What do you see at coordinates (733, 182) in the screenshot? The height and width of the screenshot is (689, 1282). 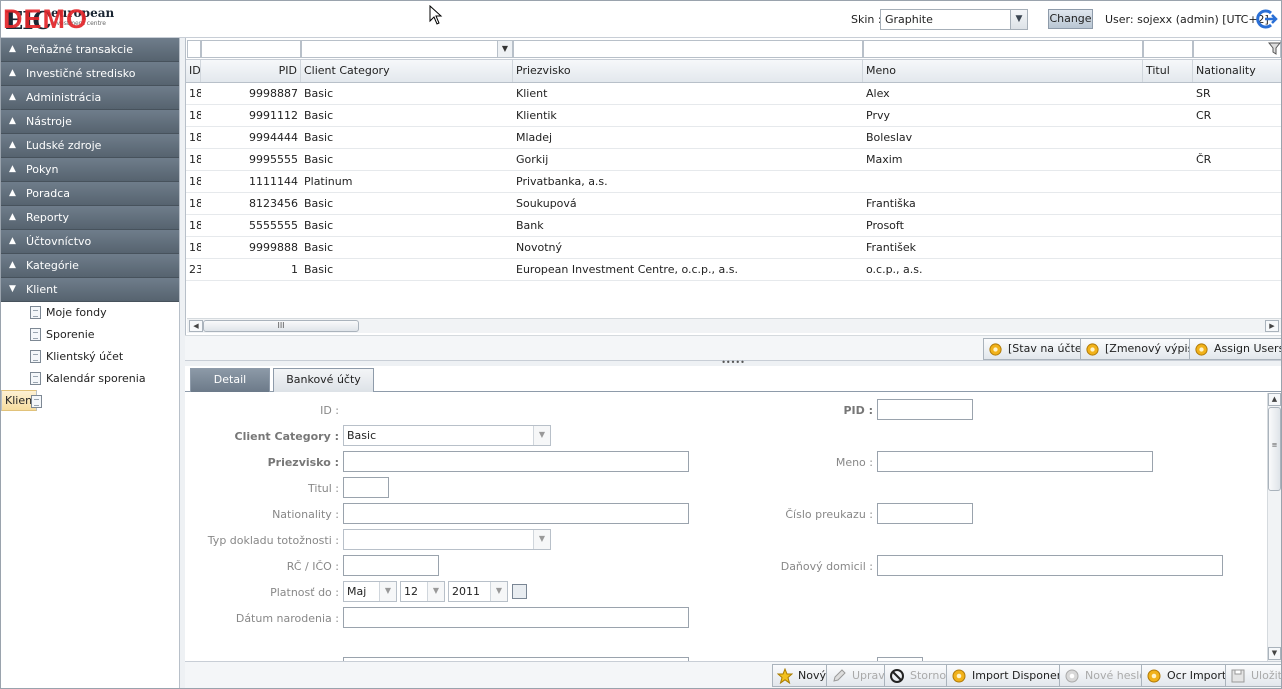 I see `table-row: 18 1111144 Platinum Privatbanka, a.s.` at bounding box center [733, 182].